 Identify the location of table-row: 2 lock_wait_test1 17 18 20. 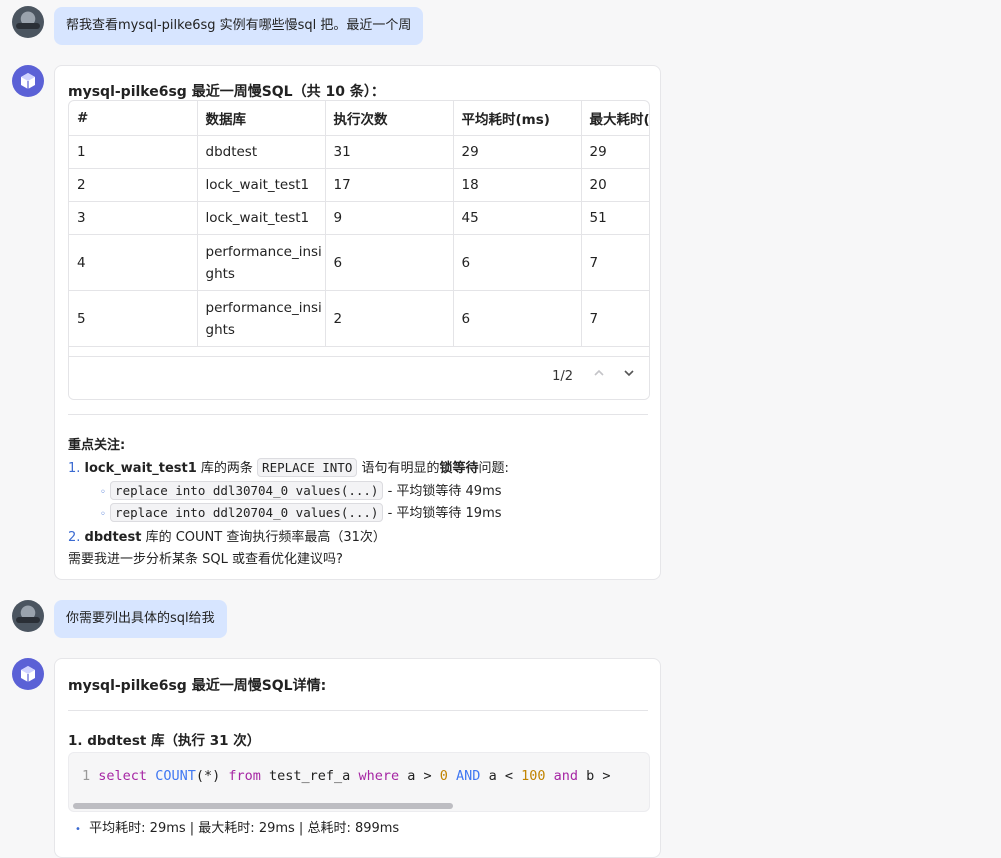
(359, 185).